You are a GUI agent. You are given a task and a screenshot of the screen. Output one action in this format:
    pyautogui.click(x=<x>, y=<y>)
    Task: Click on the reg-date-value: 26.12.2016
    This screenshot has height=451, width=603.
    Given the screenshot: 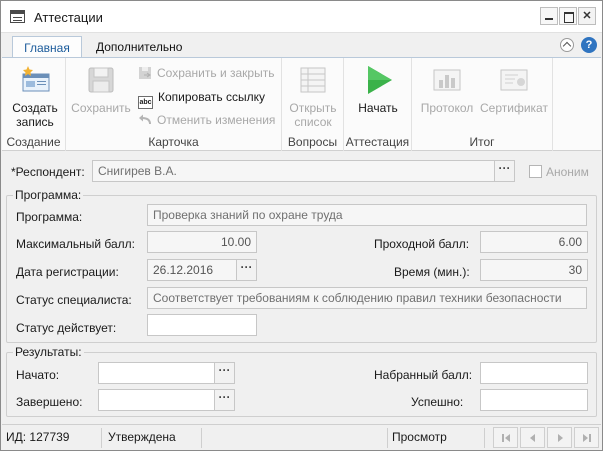 What is the action you would take?
    pyautogui.click(x=183, y=270)
    